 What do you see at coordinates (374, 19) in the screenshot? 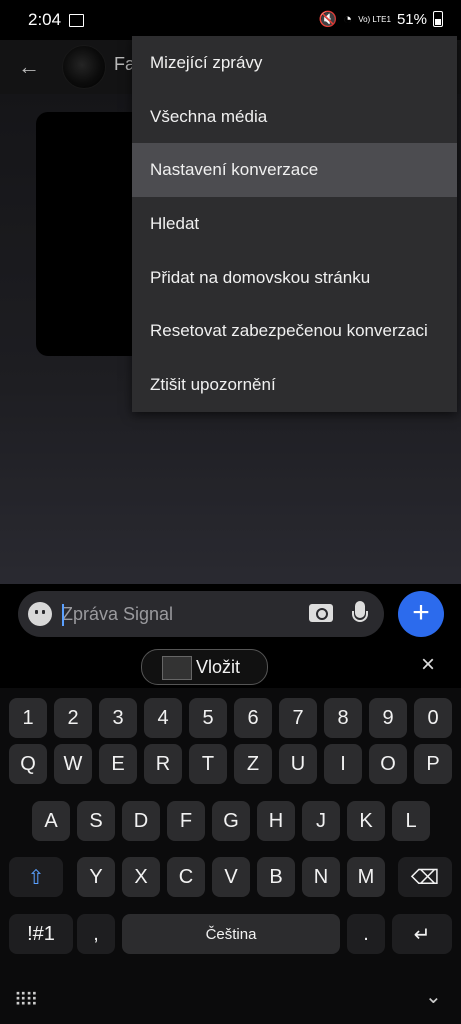
I see `signal-text: Vo) LTE1` at bounding box center [374, 19].